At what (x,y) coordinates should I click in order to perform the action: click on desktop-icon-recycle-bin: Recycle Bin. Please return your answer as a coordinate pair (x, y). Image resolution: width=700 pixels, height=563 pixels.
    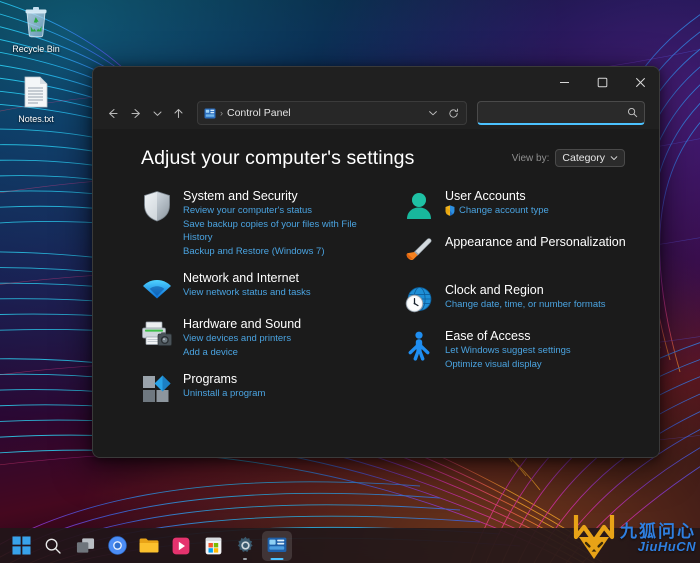
    Looking at the image, I should click on (36, 30).